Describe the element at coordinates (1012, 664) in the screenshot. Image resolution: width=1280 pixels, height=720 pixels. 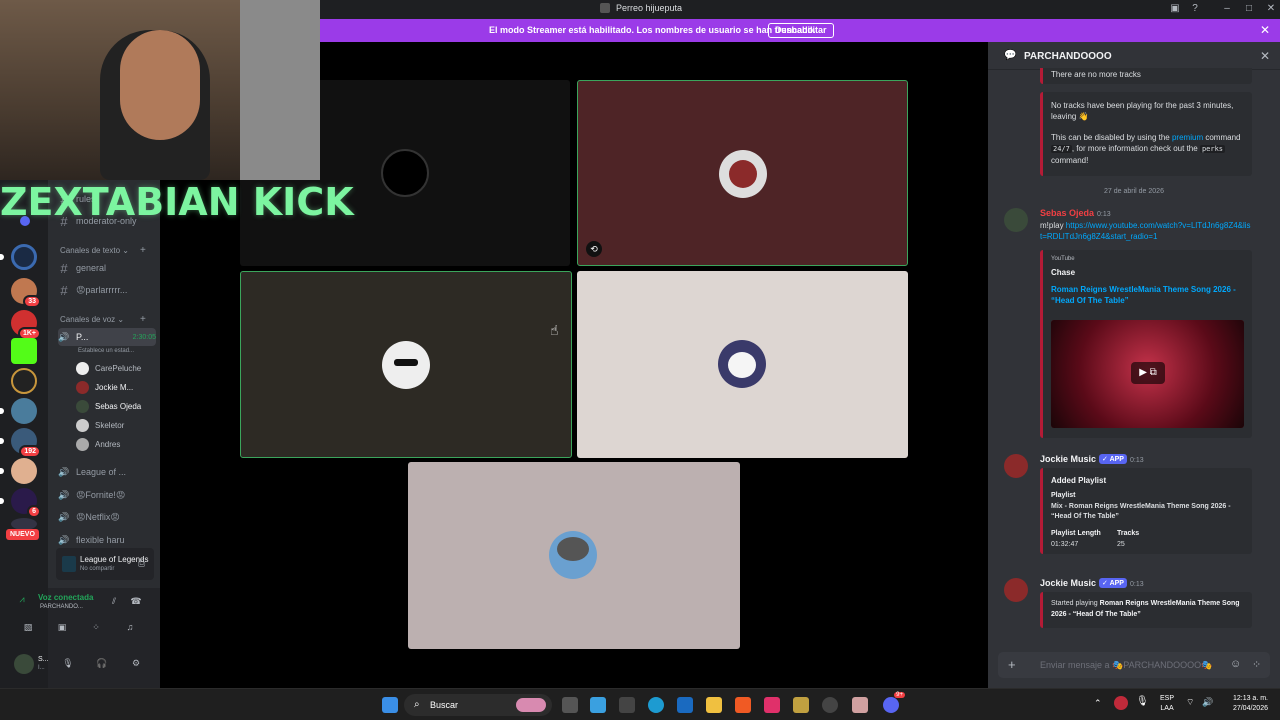
I see `add-attachment-icon: +` at that location.